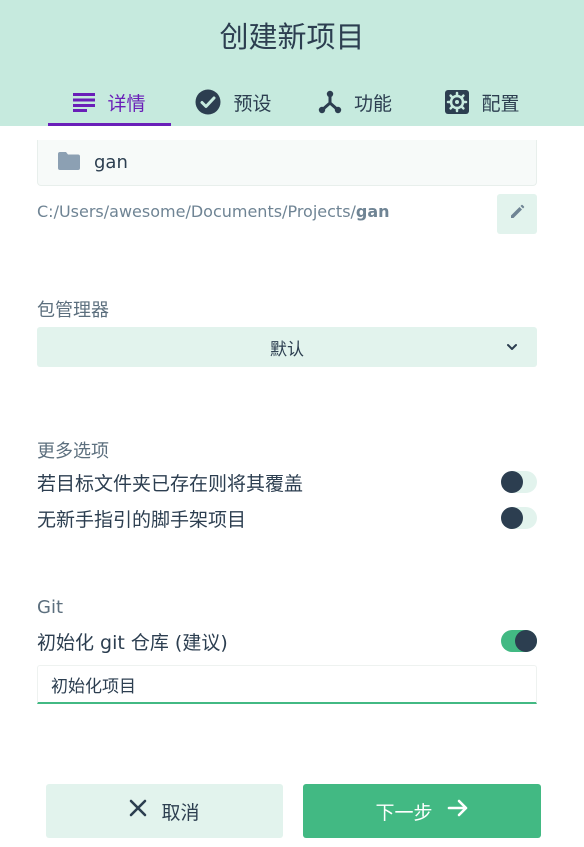 This screenshot has width=584, height=847. What do you see at coordinates (287, 518) in the screenshot?
I see `option-bare-scaffold: 无新手指引的脚手架项目` at bounding box center [287, 518].